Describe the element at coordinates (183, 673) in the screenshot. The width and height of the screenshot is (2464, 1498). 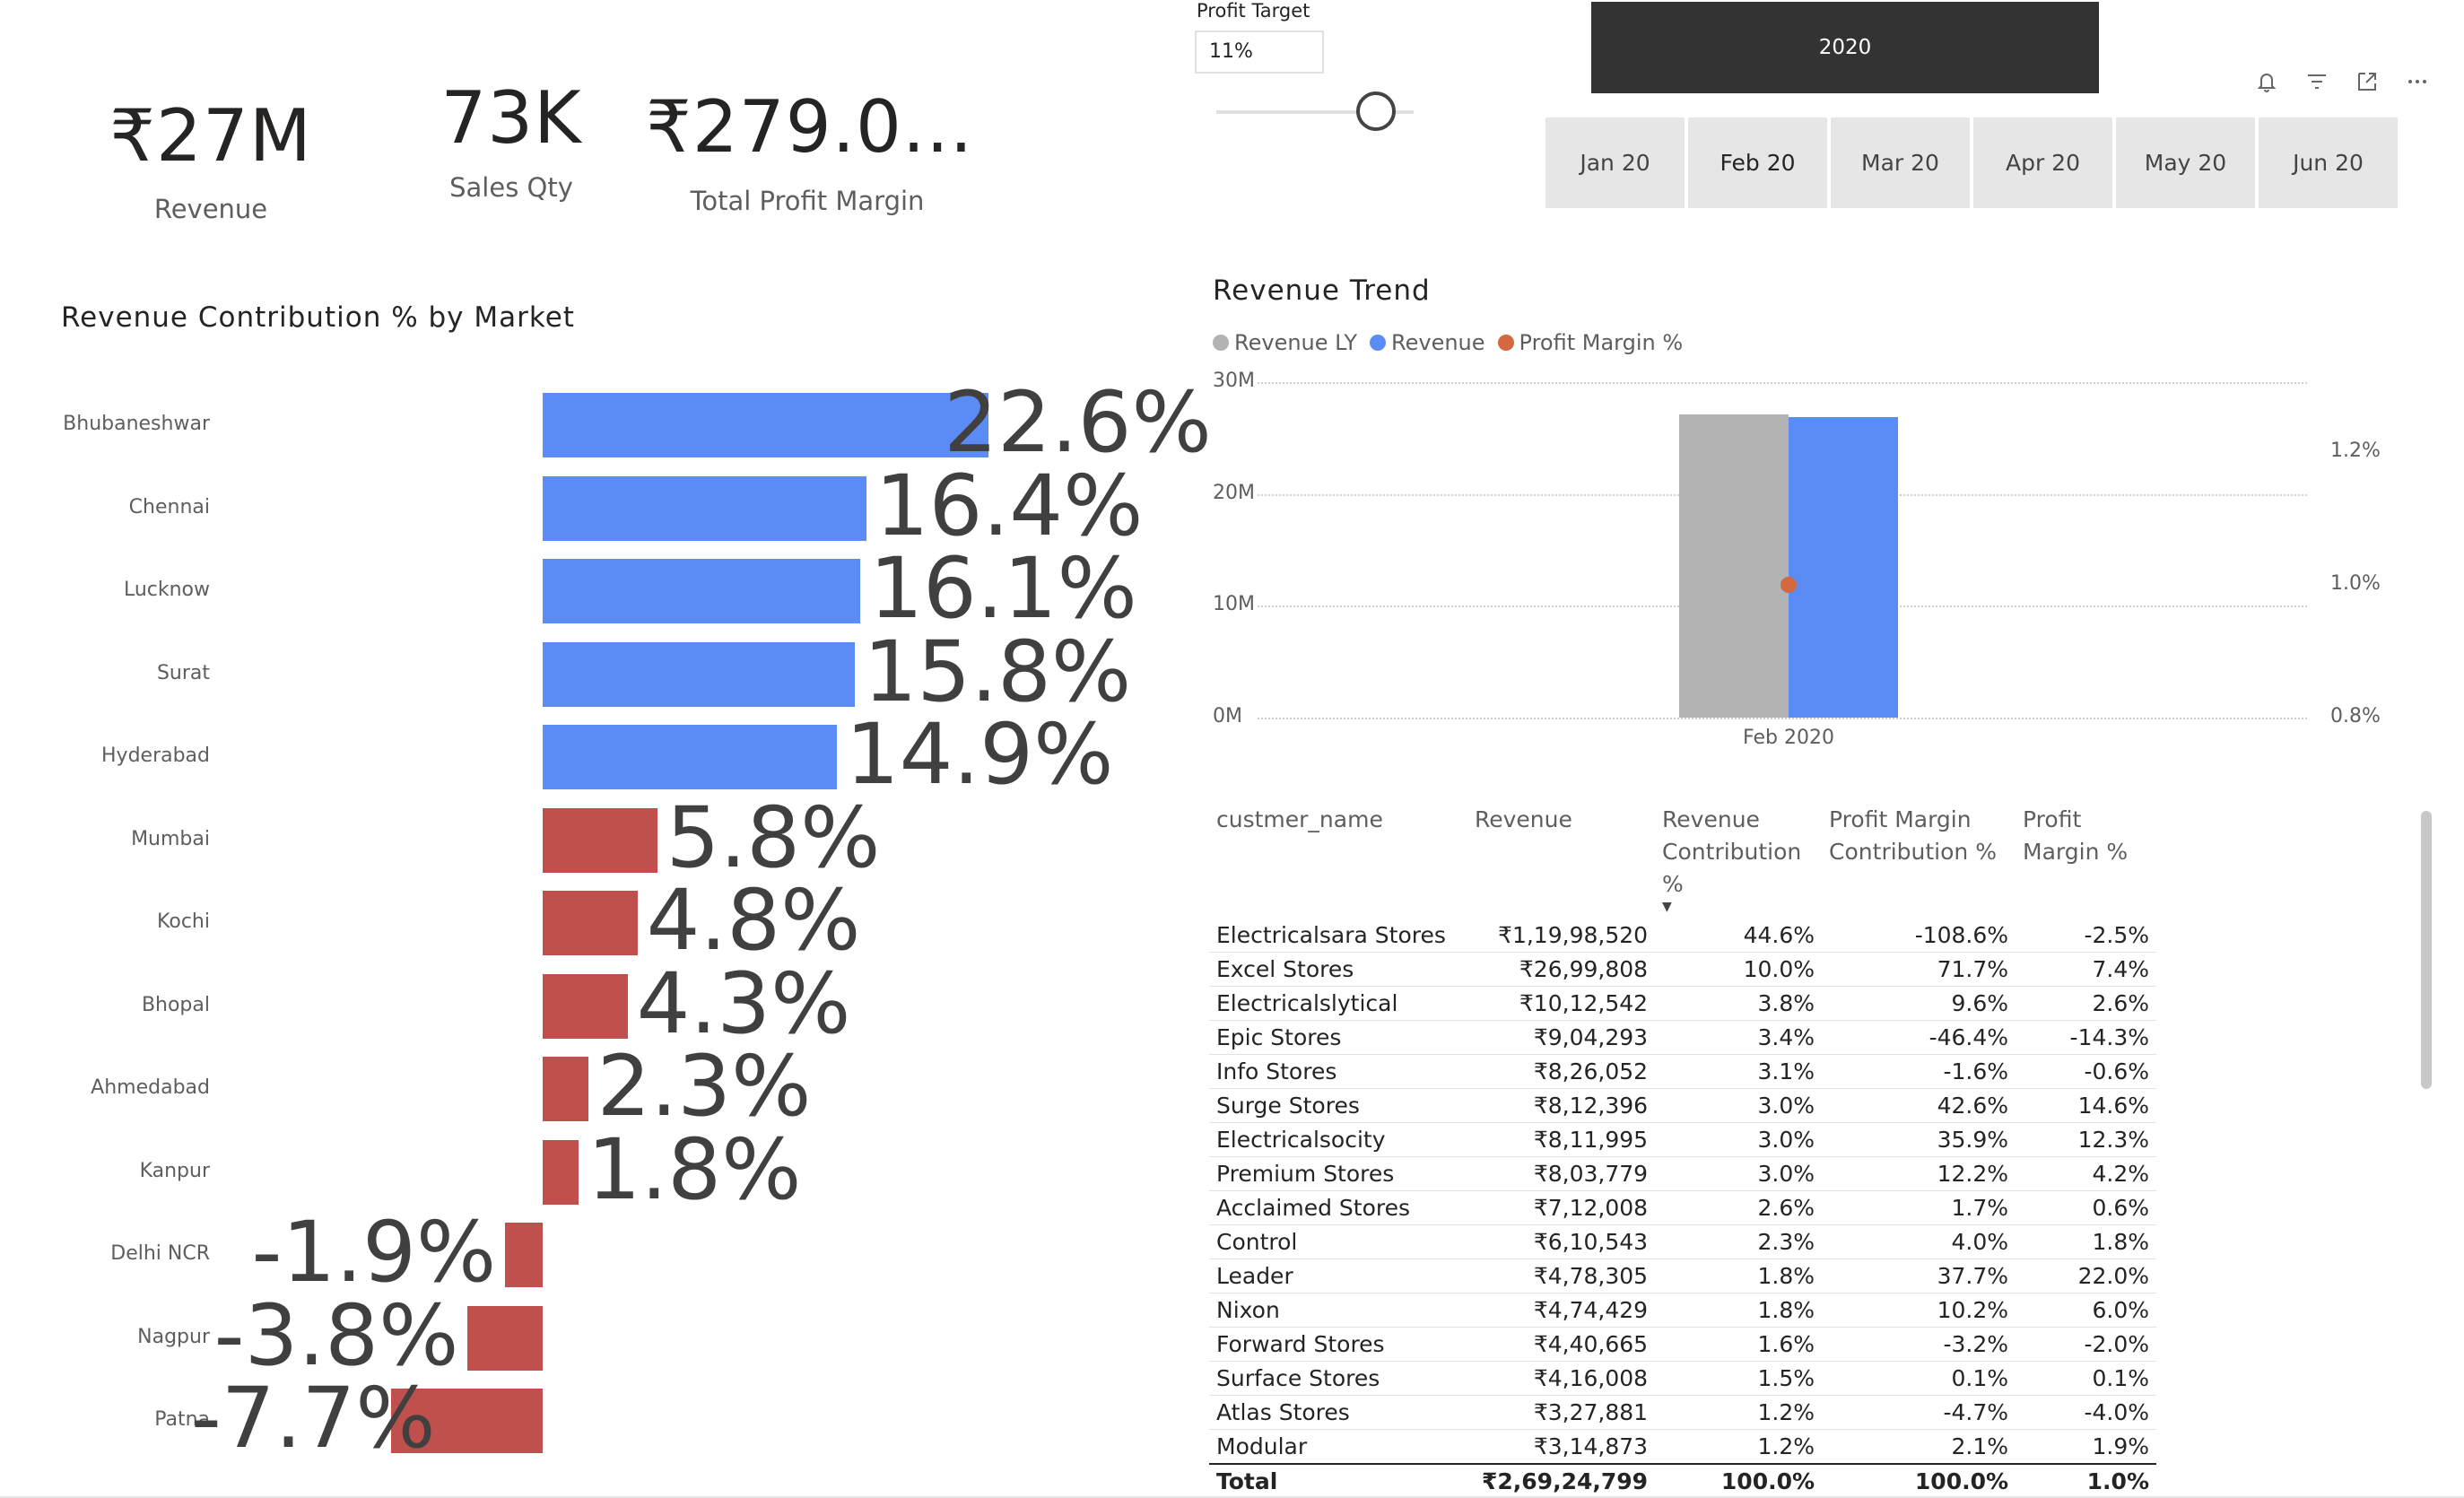
I see `market-category-label: Surat` at that location.